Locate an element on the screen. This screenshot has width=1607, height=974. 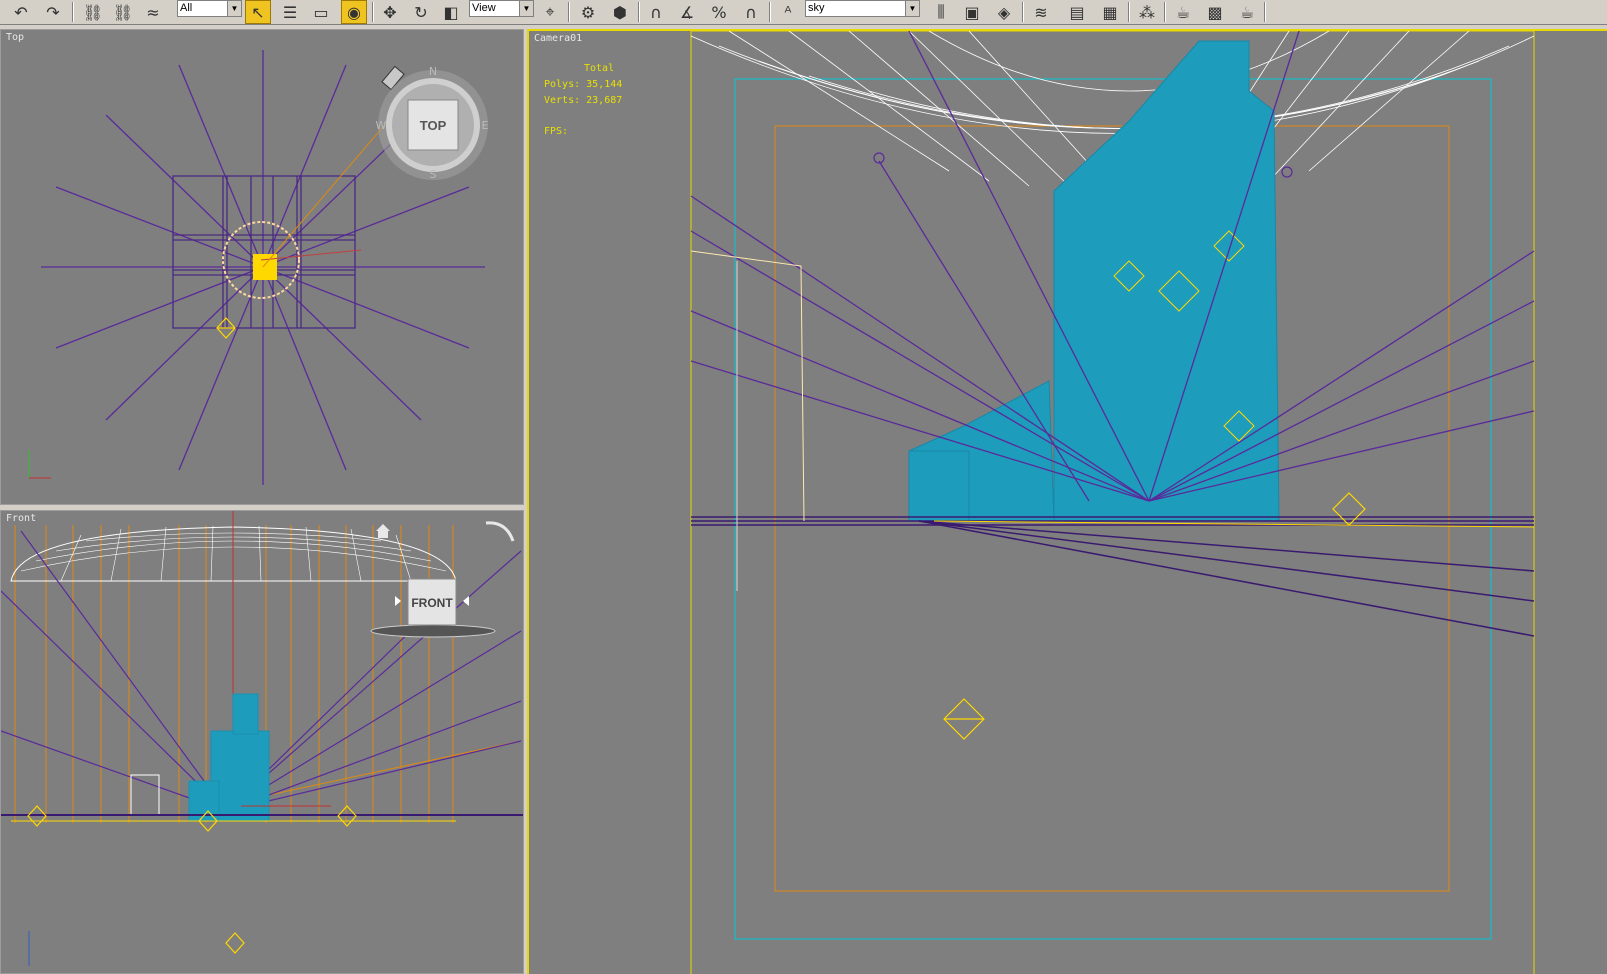
undo-button: ↶ is located at coordinates (21, 12).